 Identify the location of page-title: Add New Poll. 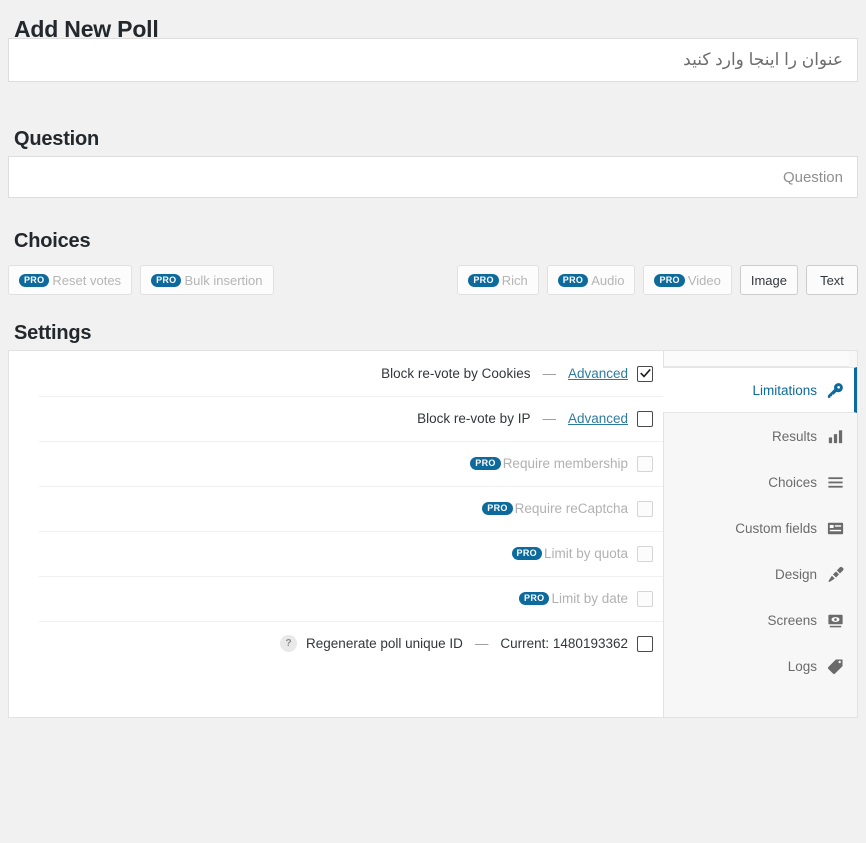
(86, 29).